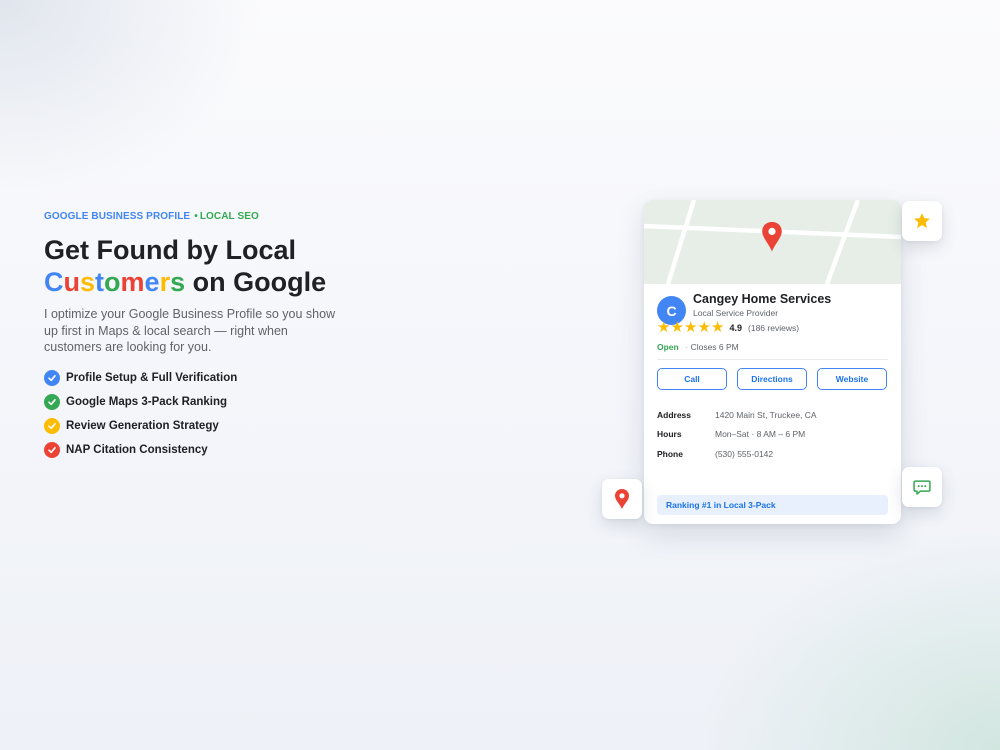 This screenshot has width=1000, height=750. Describe the element at coordinates (132, 282) in the screenshot. I see `headline-letter: m` at that location.